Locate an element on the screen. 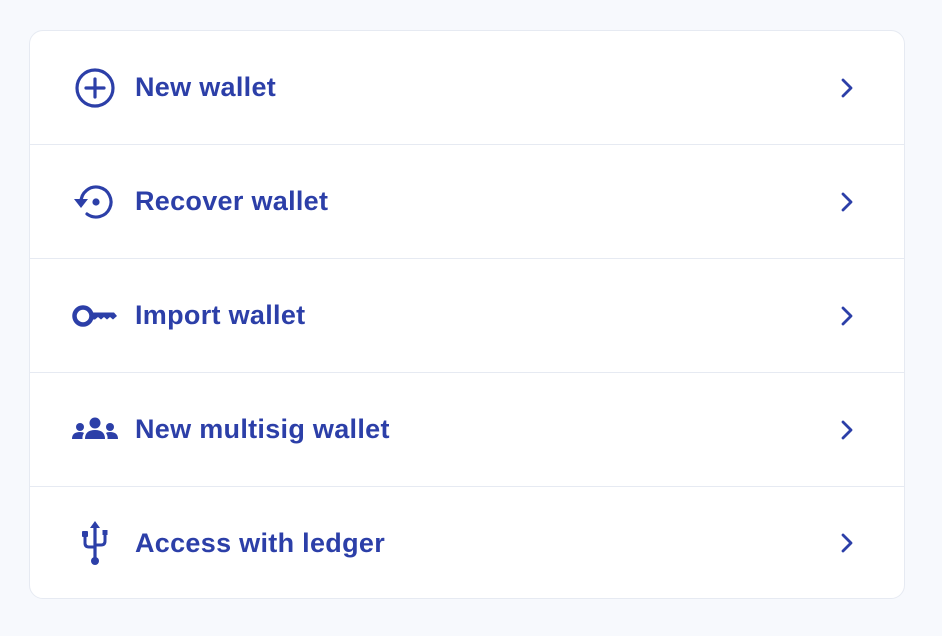  key-icon is located at coordinates (95, 316).